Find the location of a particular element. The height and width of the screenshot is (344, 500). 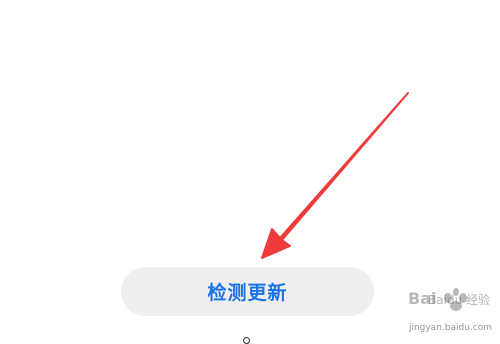

check-update-label: 检测更新 is located at coordinates (247, 293).